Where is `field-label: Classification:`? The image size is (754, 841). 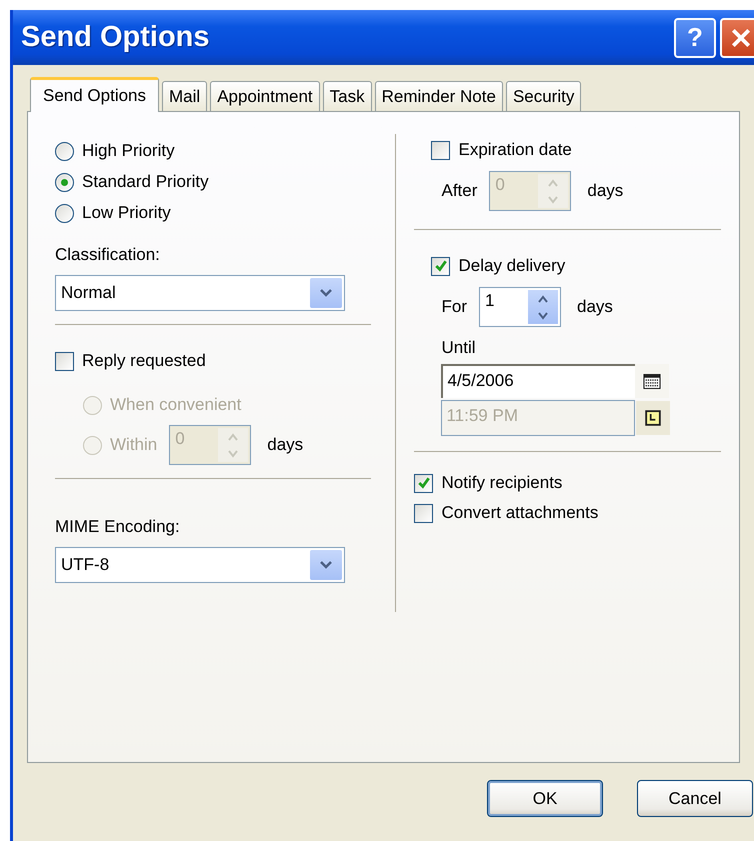 field-label: Classification: is located at coordinates (108, 255).